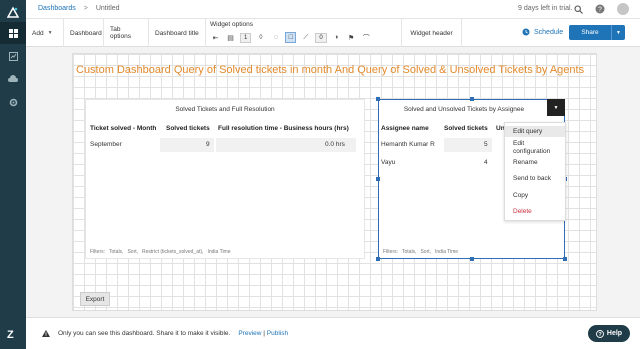  Describe the element at coordinates (525, 162) in the screenshot. I see `menu-item-rename: Rename` at that location.